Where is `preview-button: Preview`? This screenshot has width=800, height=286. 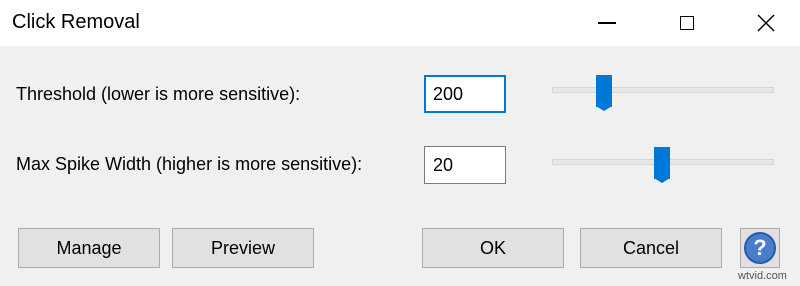
preview-button: Preview is located at coordinates (243, 248).